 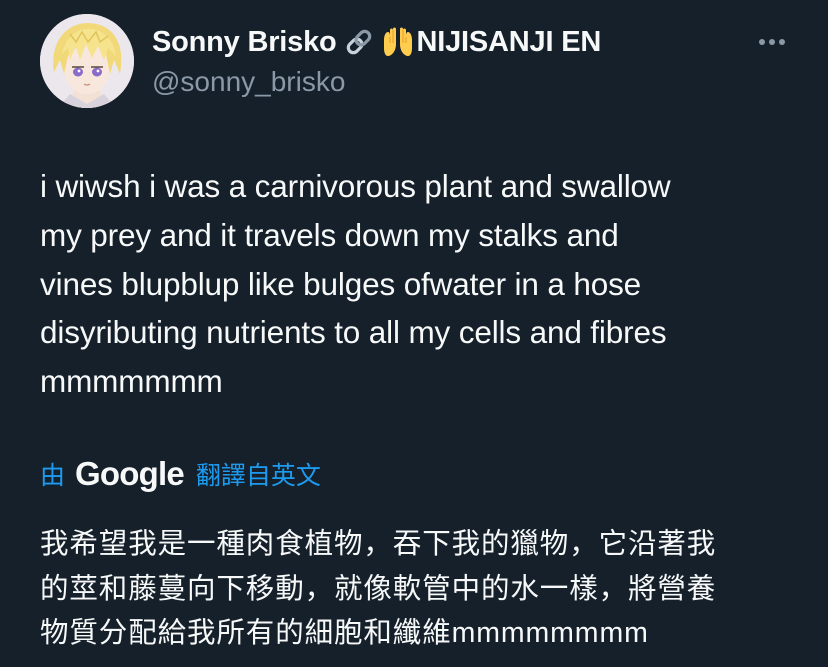 I want to click on translated-text-line: 的莖和藤蔓向下移動，就像軟管中的水一樣，將營養, so click(x=378, y=588).